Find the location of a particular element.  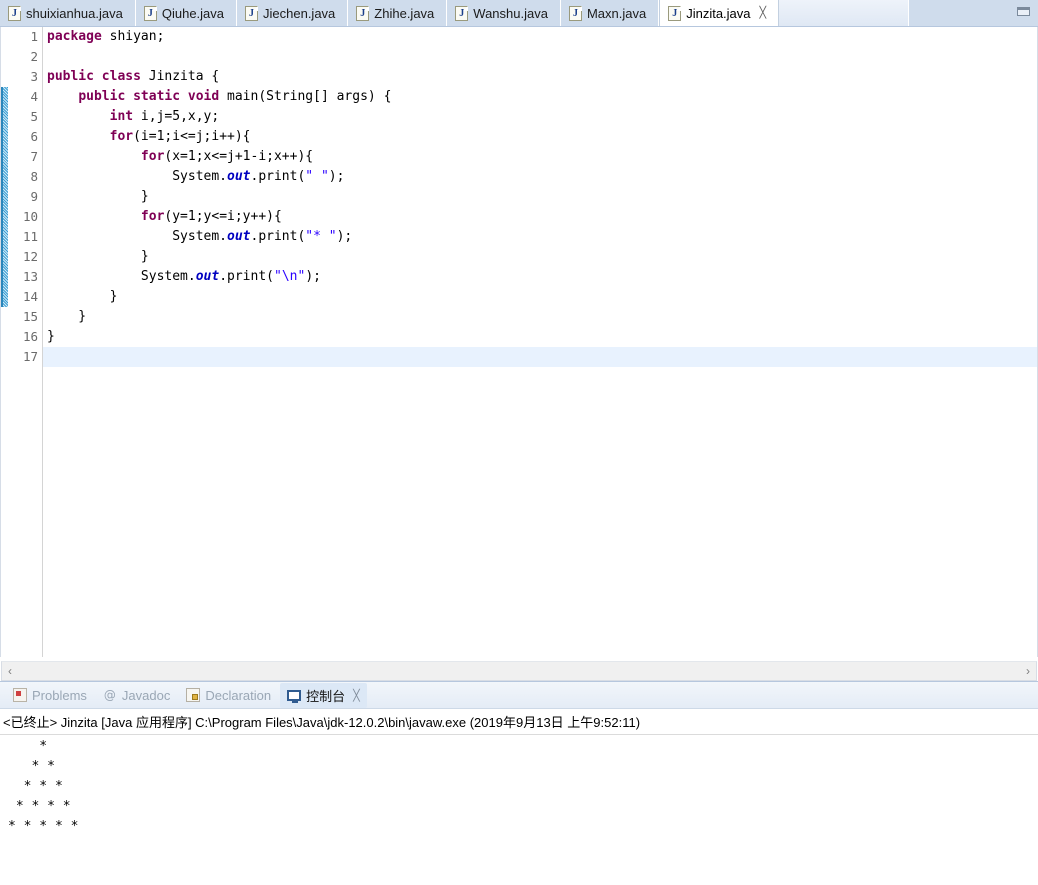

code-line: for(y=1;y<=i;y++){ is located at coordinates (542, 217).